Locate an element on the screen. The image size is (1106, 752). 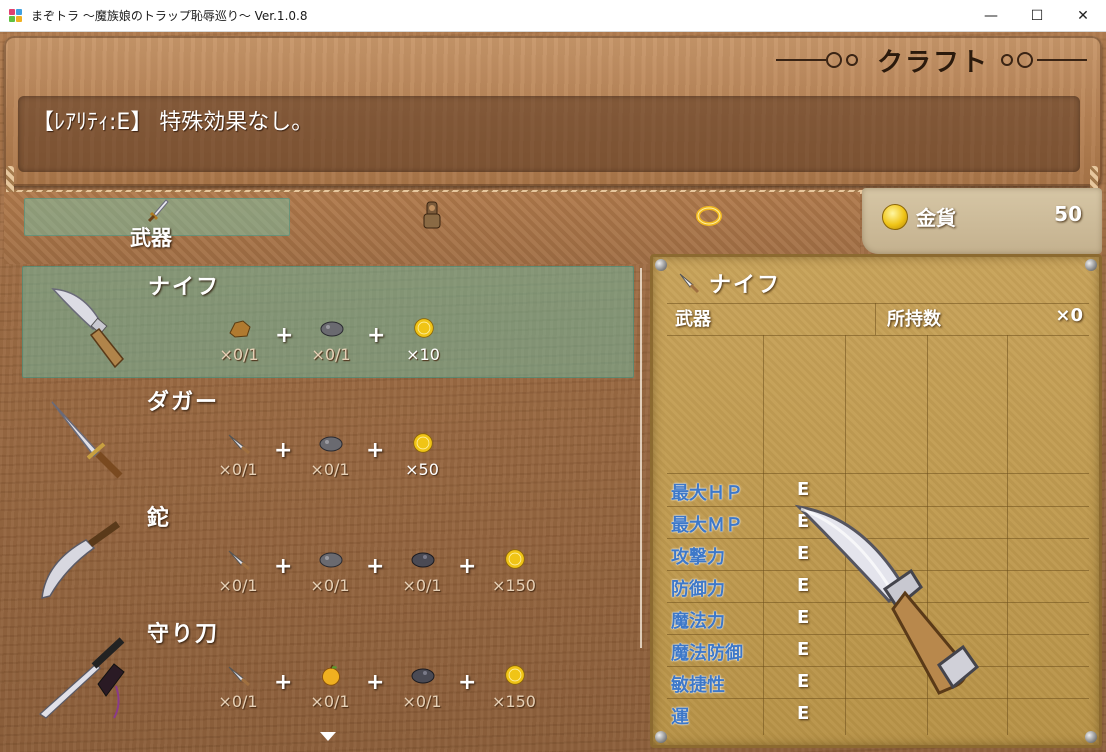
stat-label: 防御力 is located at coordinates (698, 589).